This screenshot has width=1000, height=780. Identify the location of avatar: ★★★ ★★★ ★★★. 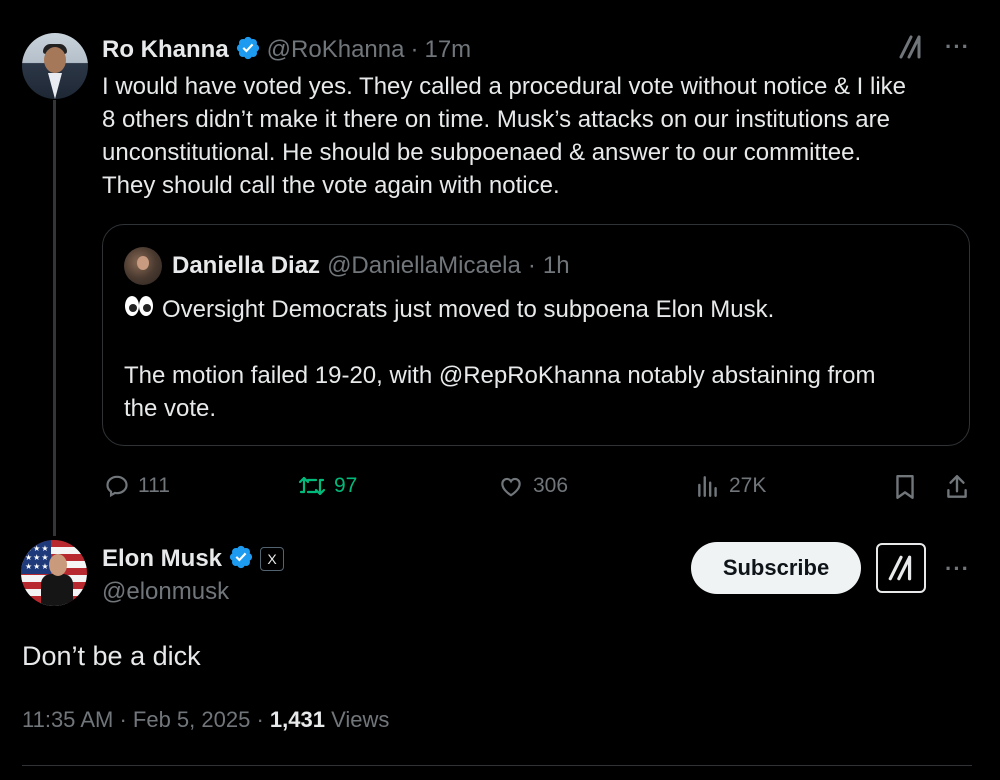
(54, 573).